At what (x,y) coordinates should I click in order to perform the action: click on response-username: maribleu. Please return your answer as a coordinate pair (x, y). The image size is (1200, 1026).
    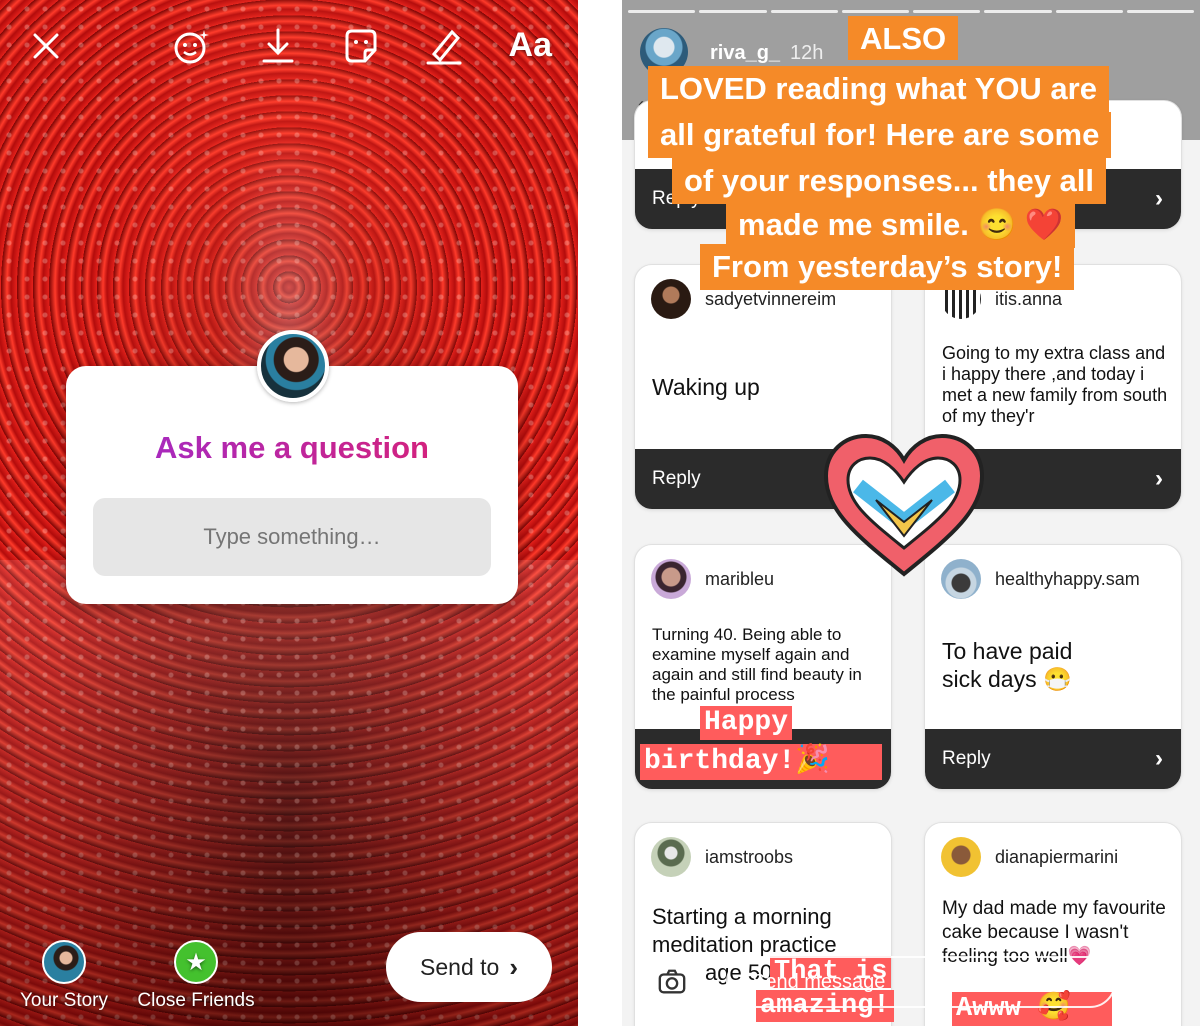
    Looking at the image, I should click on (740, 578).